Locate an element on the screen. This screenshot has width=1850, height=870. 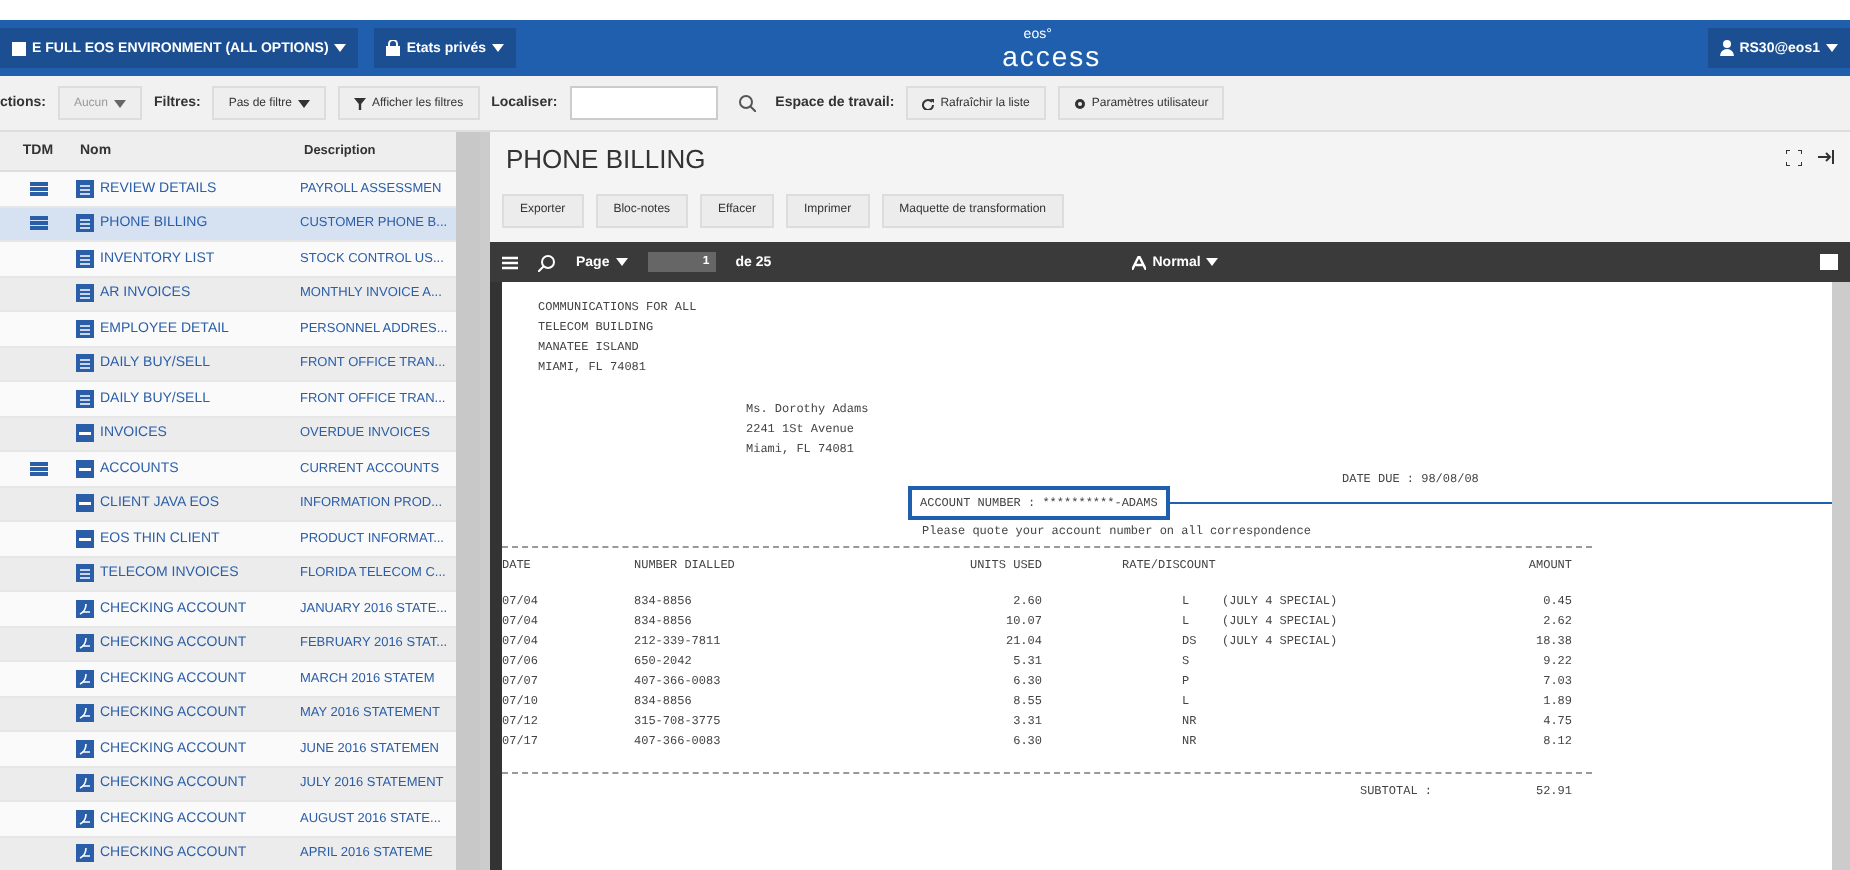
search-icon is located at coordinates (746, 103).